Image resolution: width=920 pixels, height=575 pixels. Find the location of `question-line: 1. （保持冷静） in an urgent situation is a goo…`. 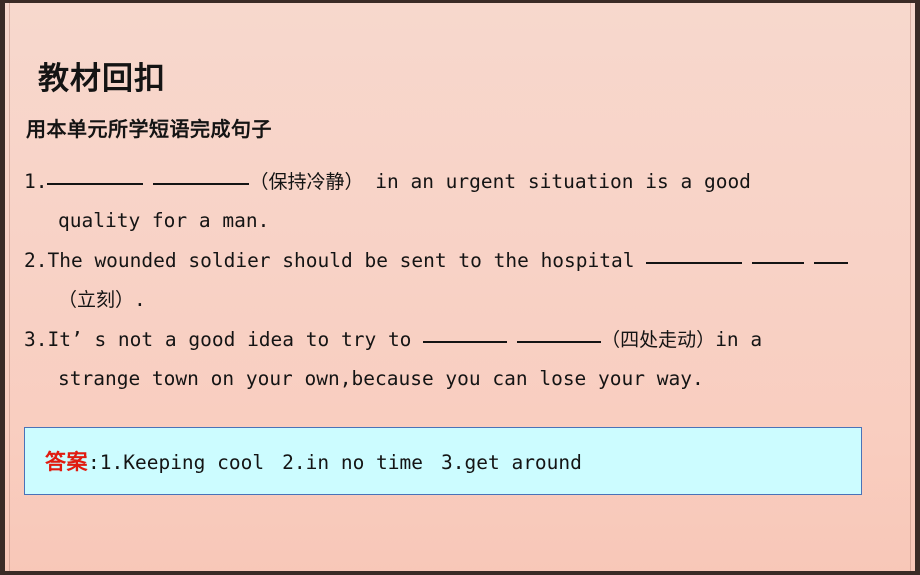

question-line: 1. （保持冷静） in an urgent situation is a goo… is located at coordinates (463, 181).